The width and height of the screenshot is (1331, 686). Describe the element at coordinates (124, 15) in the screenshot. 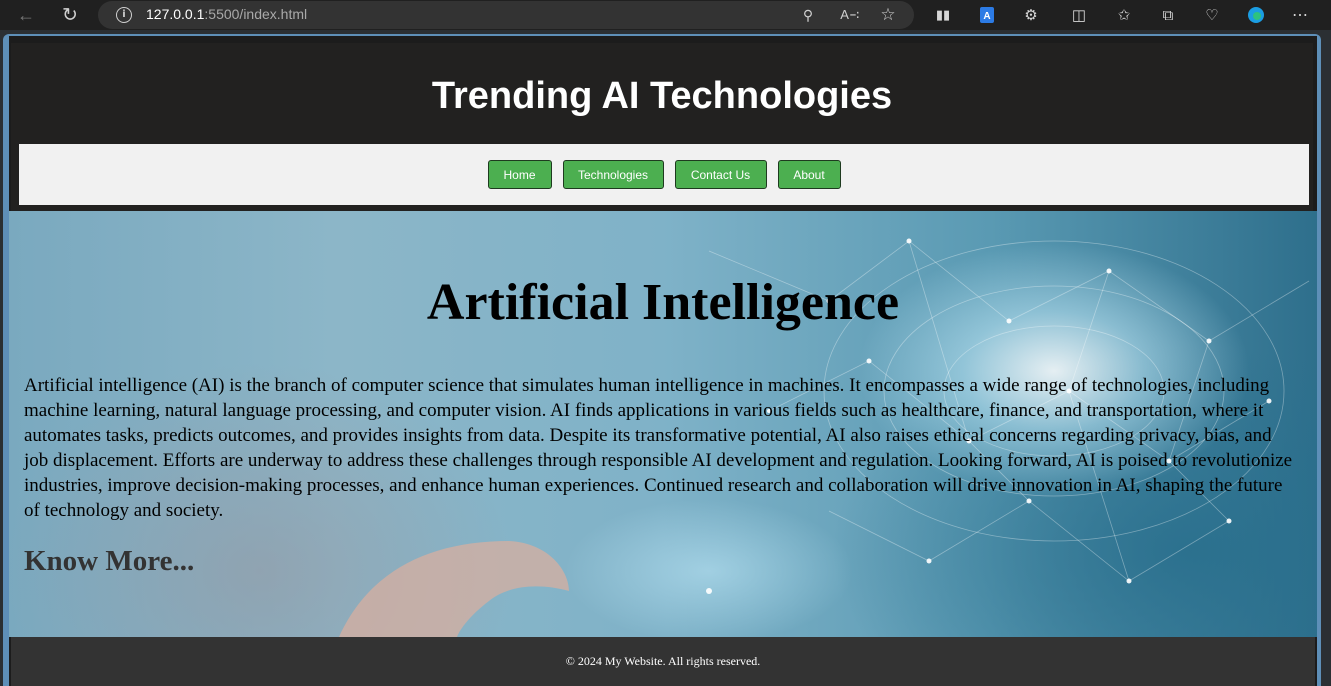

I see `info-icon: i` at that location.